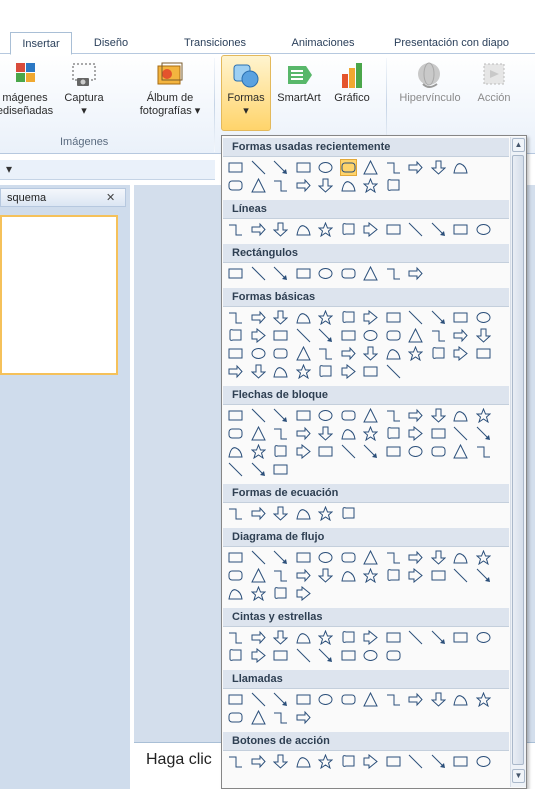 Image resolution: width=535 pixels, height=789 pixels. What do you see at coordinates (28, 89) in the screenshot?
I see `clipart-button: mágenes ediseñadas` at bounding box center [28, 89].